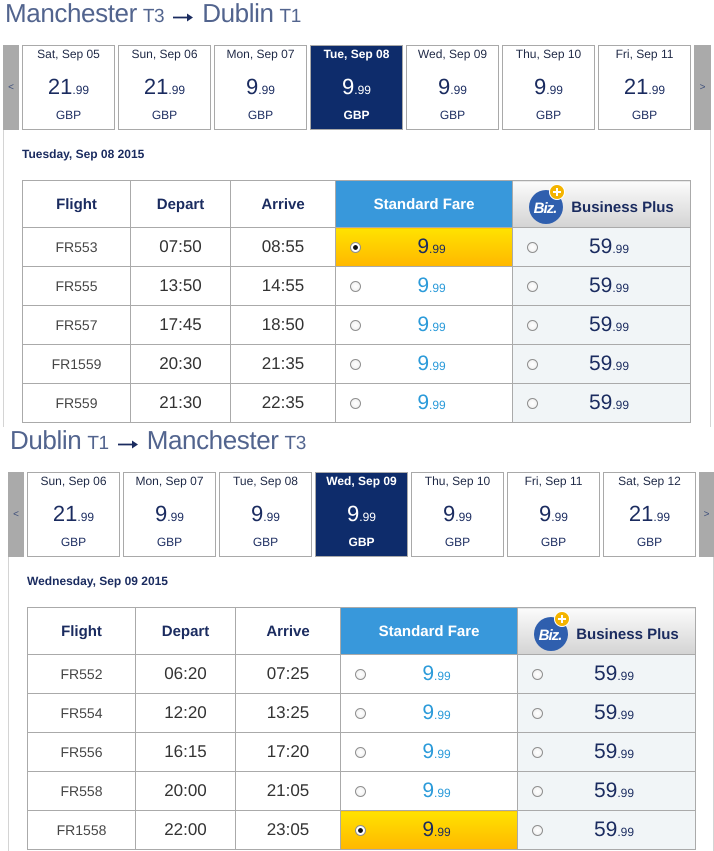 The image size is (714, 851). I want to click on depart-time: 16:15, so click(186, 752).